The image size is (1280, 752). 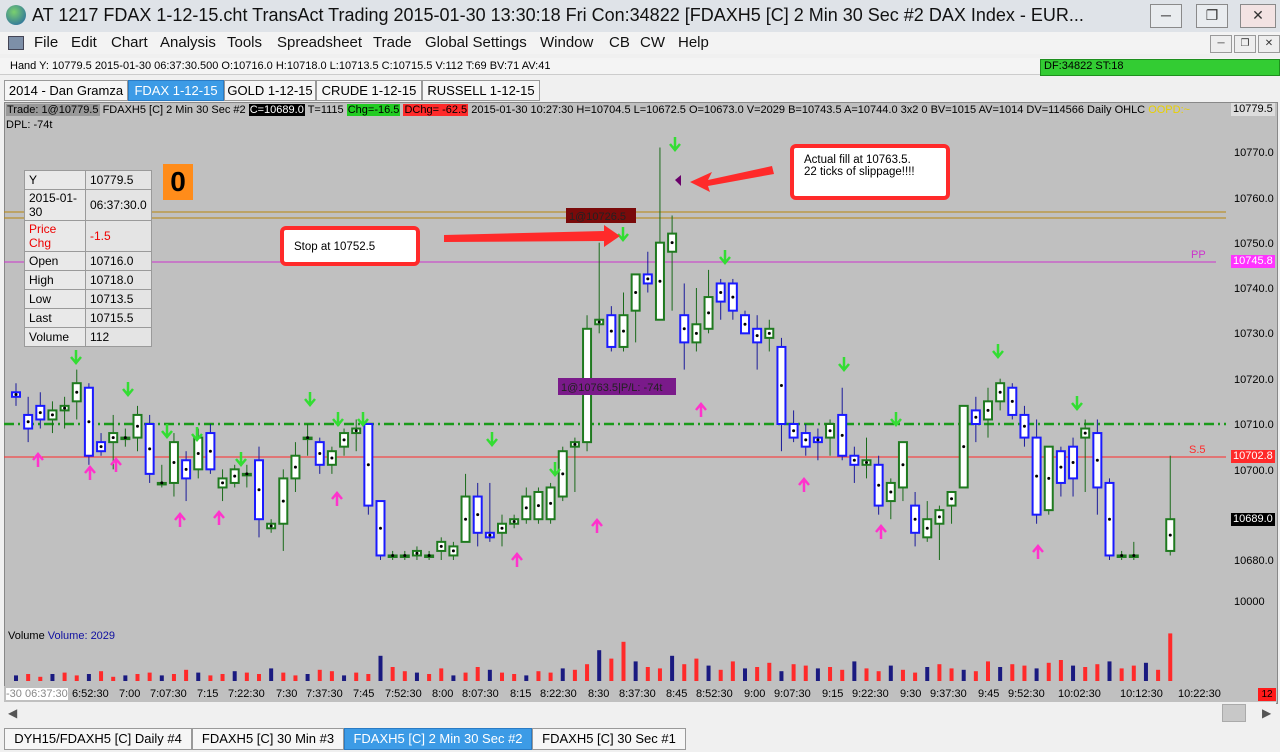 I want to click on menu-help: Help, so click(x=693, y=42).